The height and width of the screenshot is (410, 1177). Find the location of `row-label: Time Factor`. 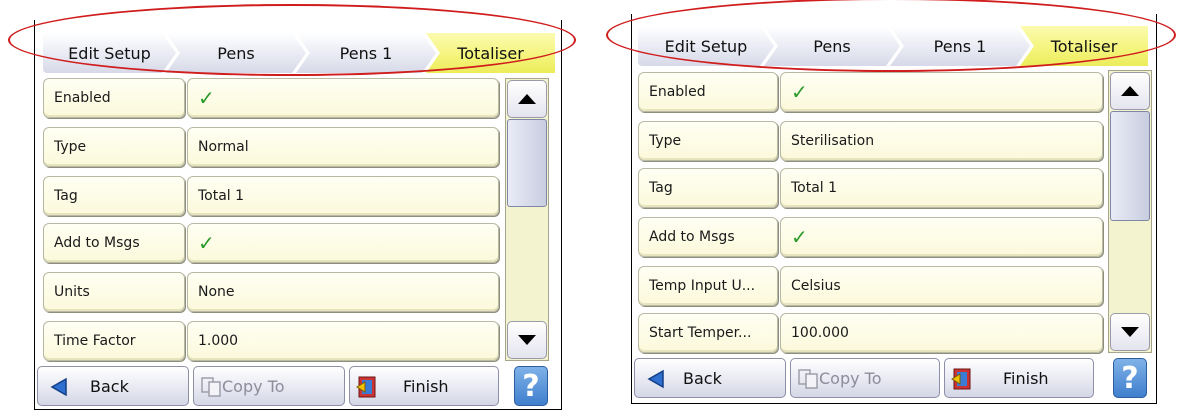

row-label: Time Factor is located at coordinates (114, 341).